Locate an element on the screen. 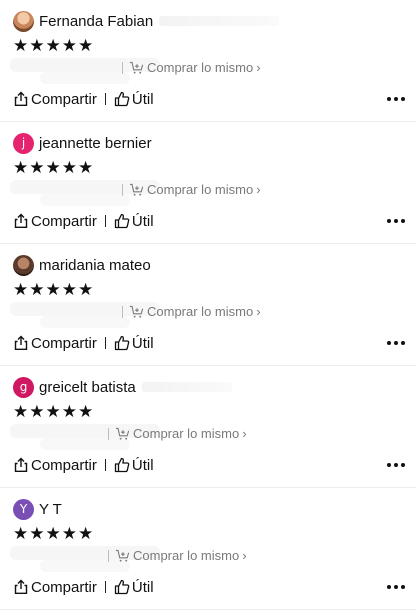 This screenshot has height=611, width=416. reviewer: maridania mateo is located at coordinates (82, 265).